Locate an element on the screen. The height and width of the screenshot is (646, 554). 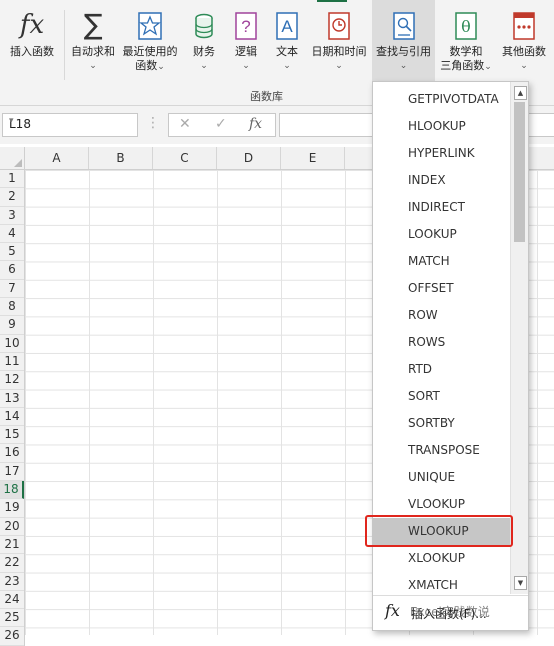
function-menu-item: ROWS is located at coordinates (441, 342).